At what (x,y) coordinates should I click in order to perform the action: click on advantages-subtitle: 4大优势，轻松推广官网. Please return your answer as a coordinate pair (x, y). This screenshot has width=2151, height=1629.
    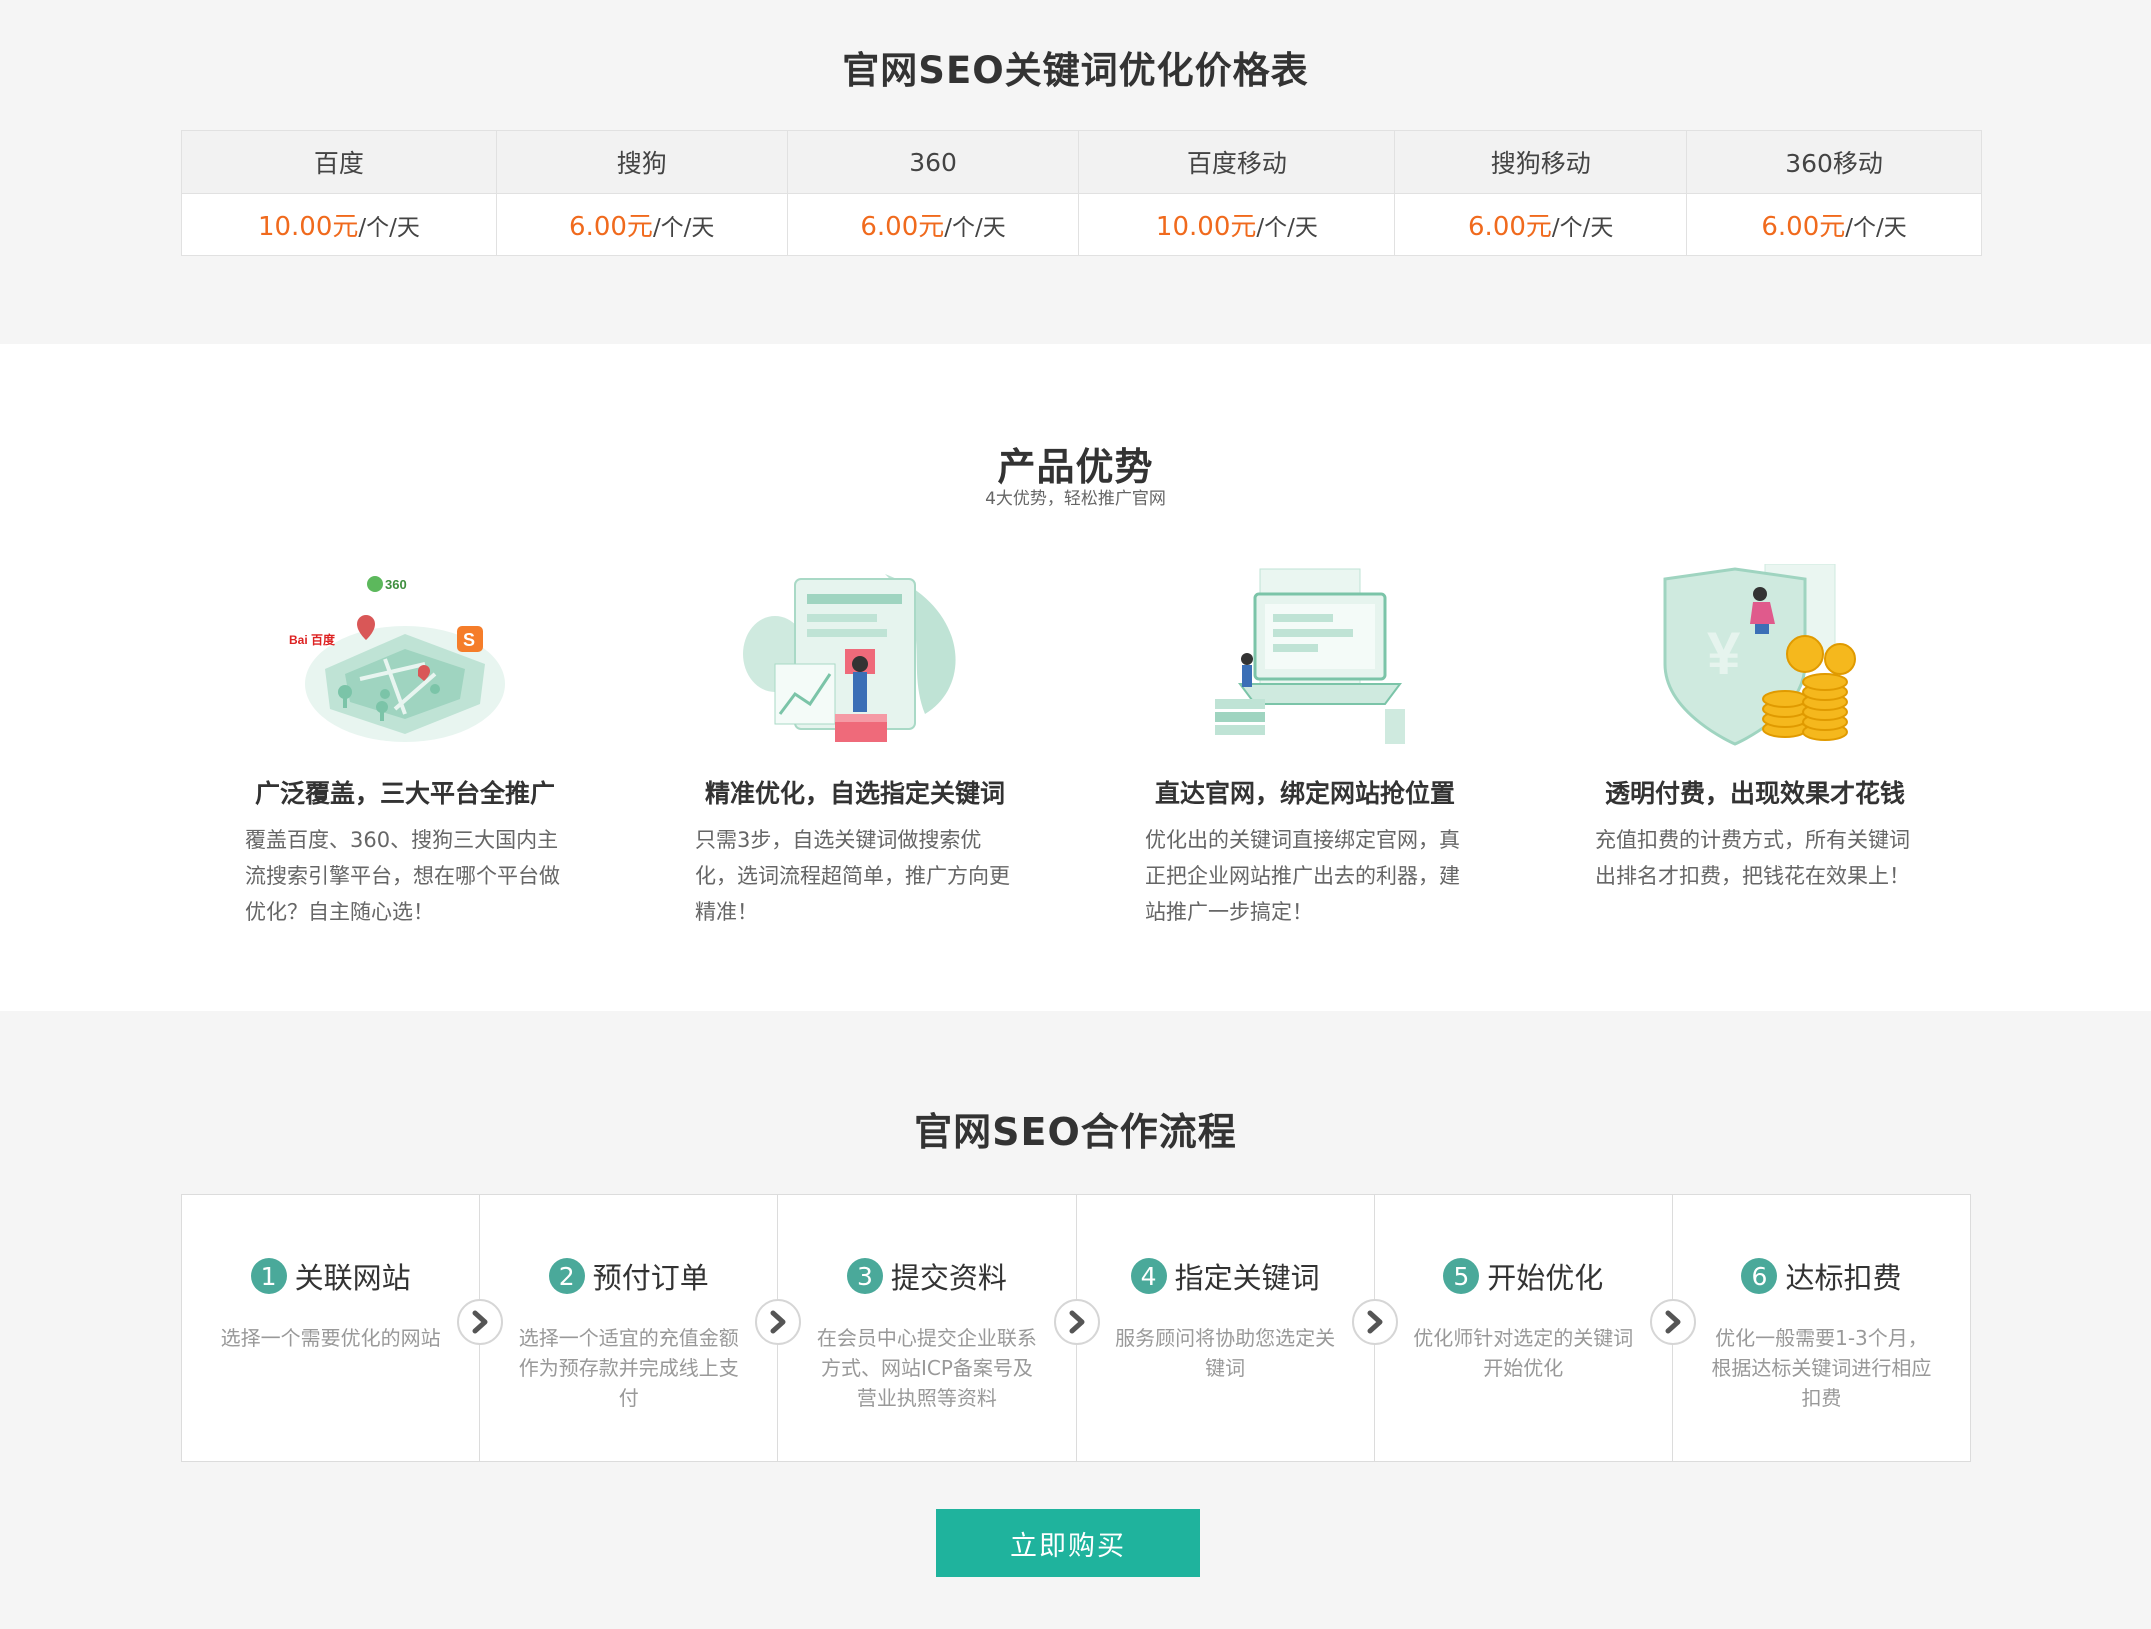
    Looking at the image, I should click on (1075, 499).